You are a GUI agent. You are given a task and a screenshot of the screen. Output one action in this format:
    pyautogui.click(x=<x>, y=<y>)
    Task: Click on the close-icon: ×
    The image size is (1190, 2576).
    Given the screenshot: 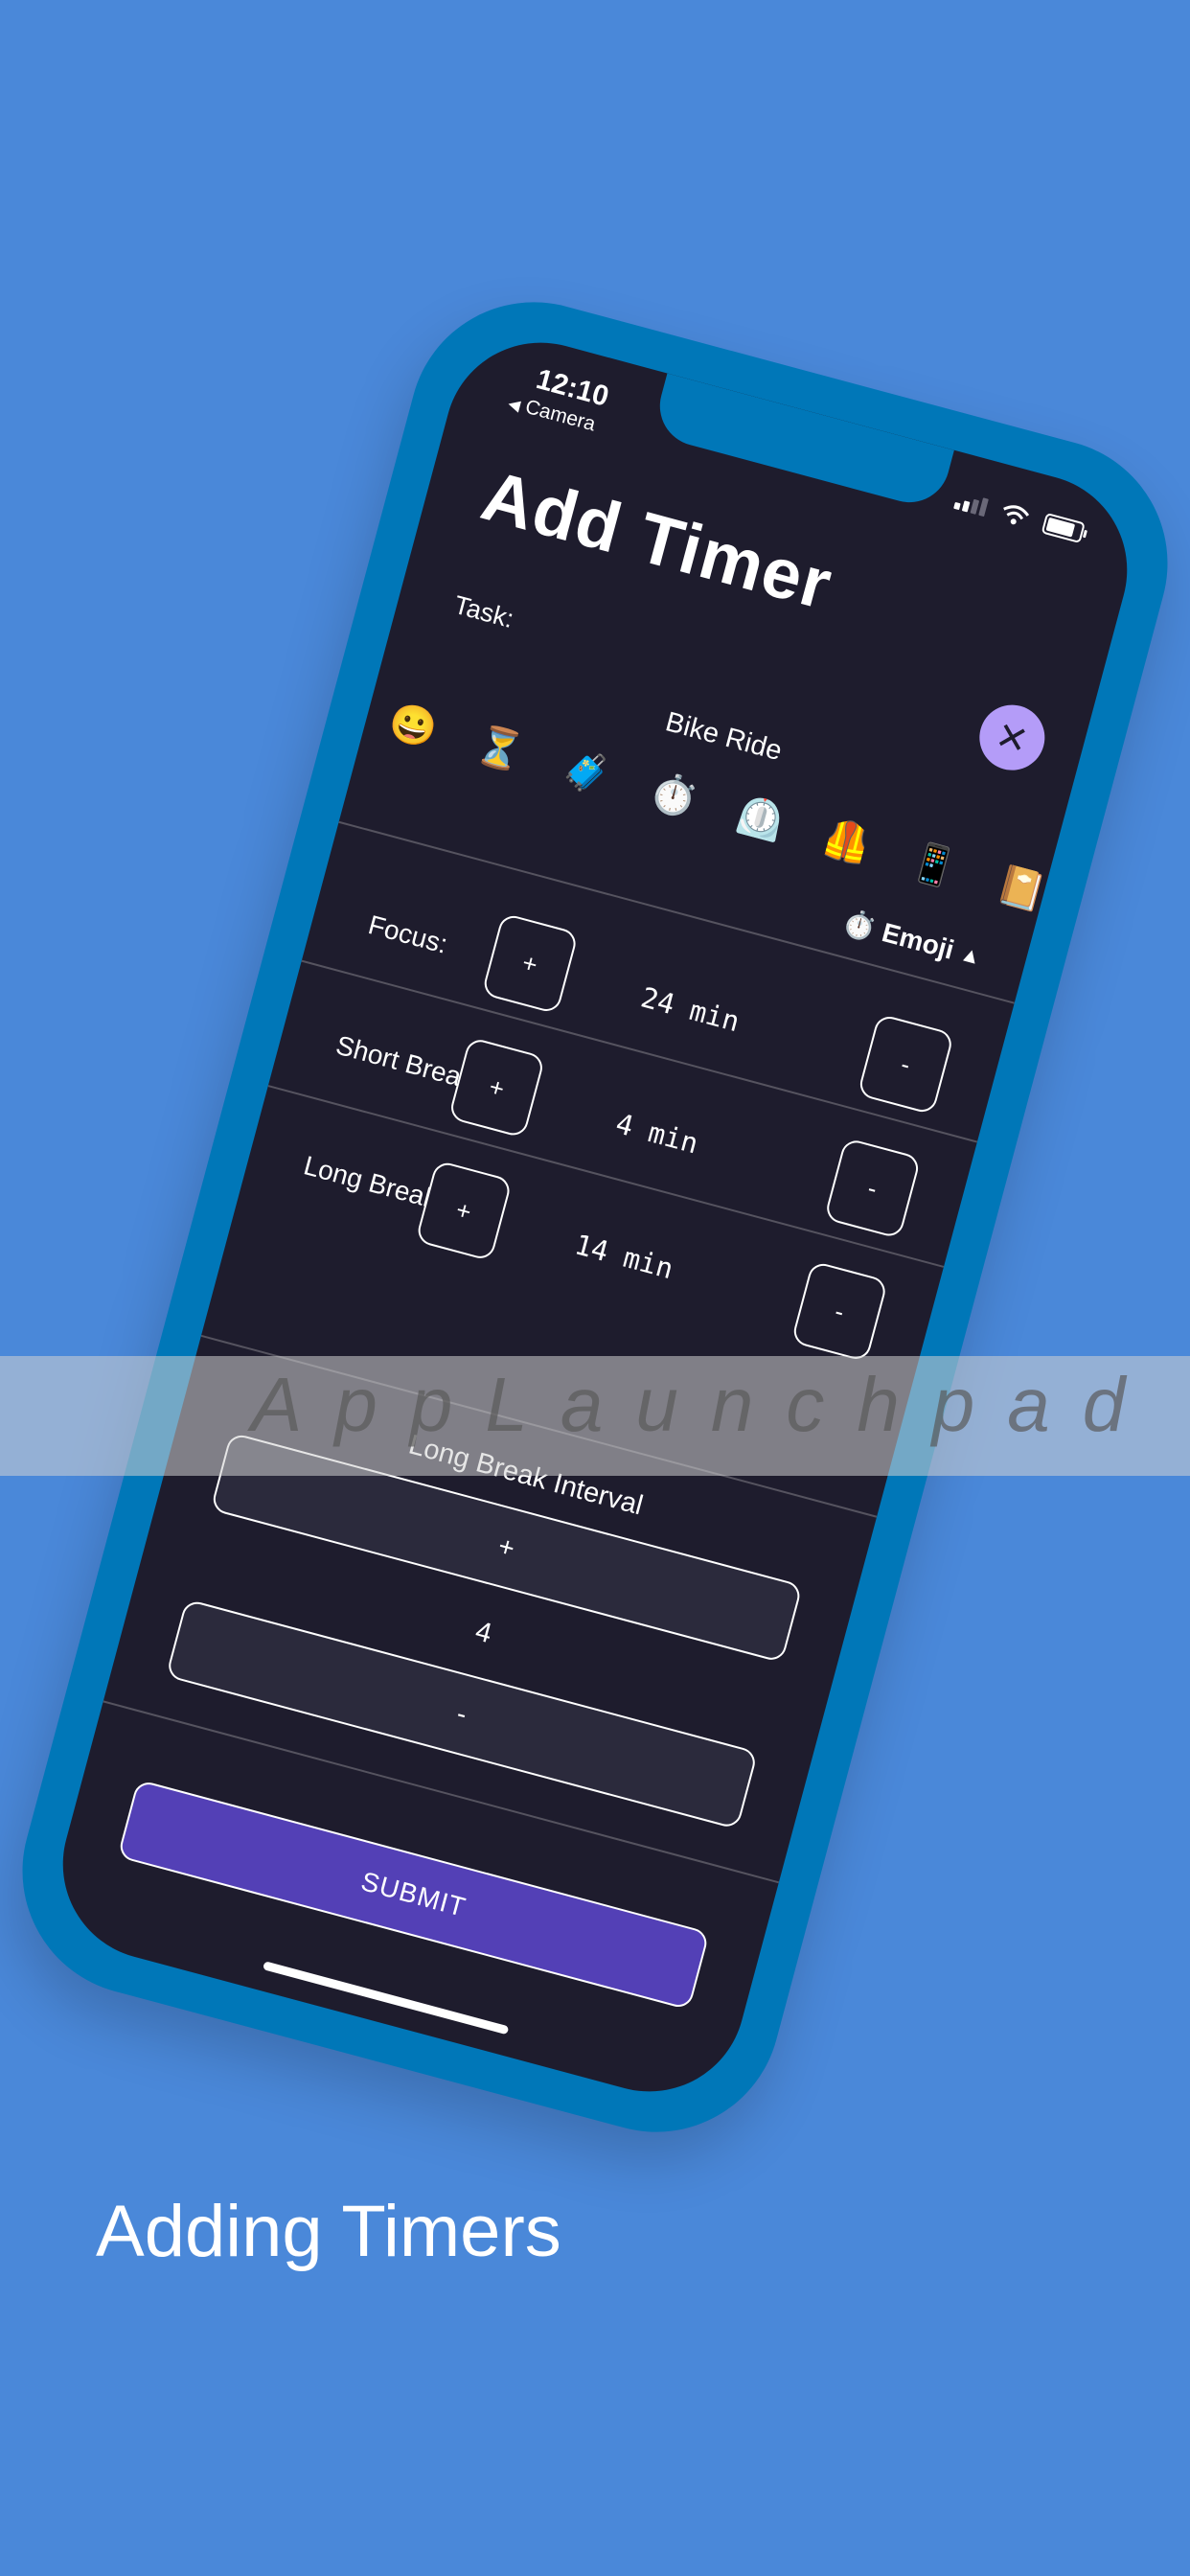 What is the action you would take?
    pyautogui.click(x=1013, y=737)
    